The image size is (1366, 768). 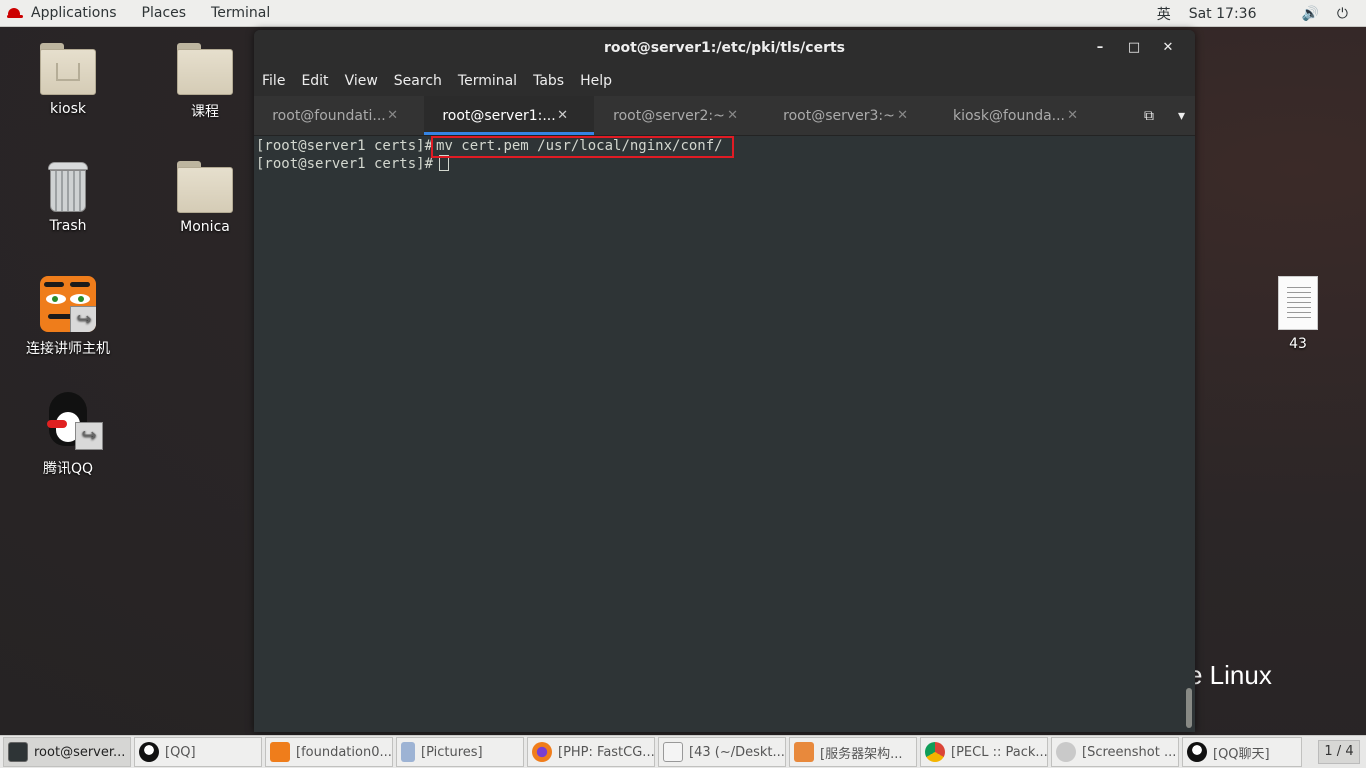 I want to click on places-label: Places, so click(x=164, y=13).